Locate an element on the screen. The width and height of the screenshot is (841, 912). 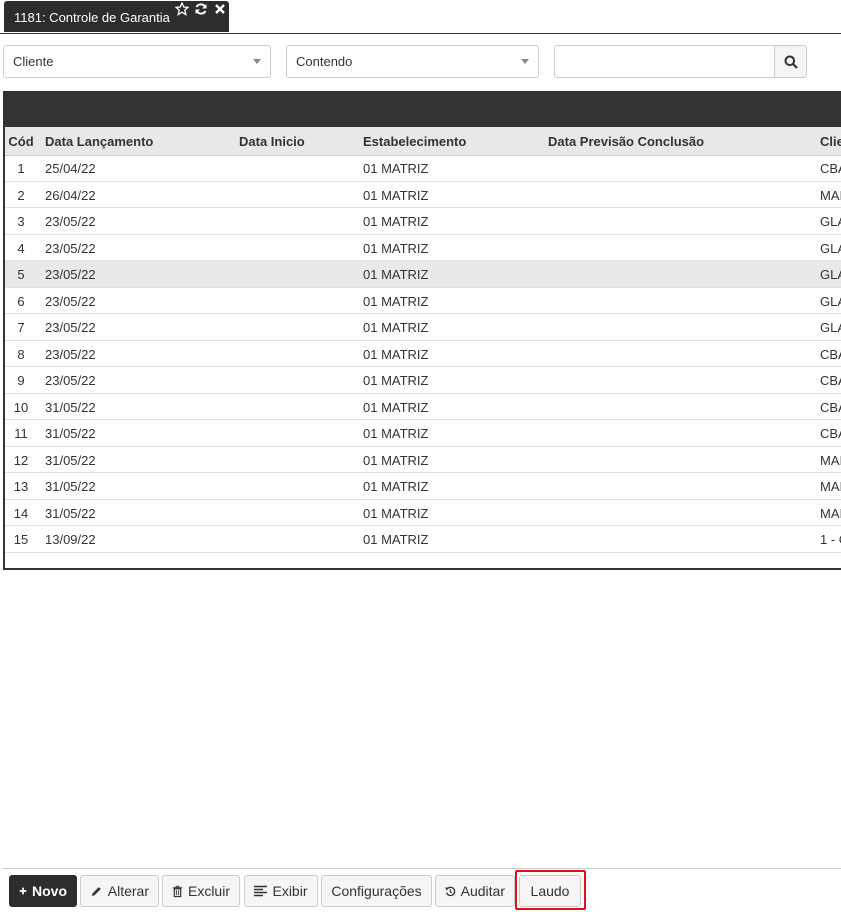
table-row: 4 23/05/22 01 MATRIZ GLA is located at coordinates (423, 248).